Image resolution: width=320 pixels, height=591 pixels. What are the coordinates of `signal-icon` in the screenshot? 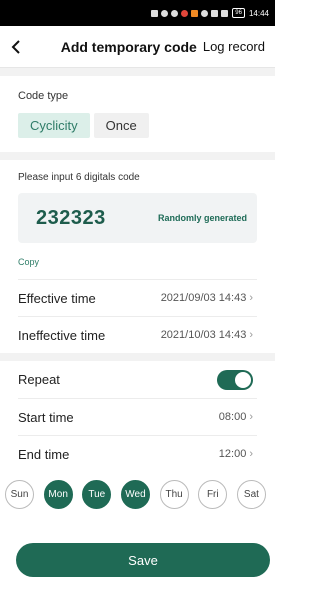 It's located at (165, 13).